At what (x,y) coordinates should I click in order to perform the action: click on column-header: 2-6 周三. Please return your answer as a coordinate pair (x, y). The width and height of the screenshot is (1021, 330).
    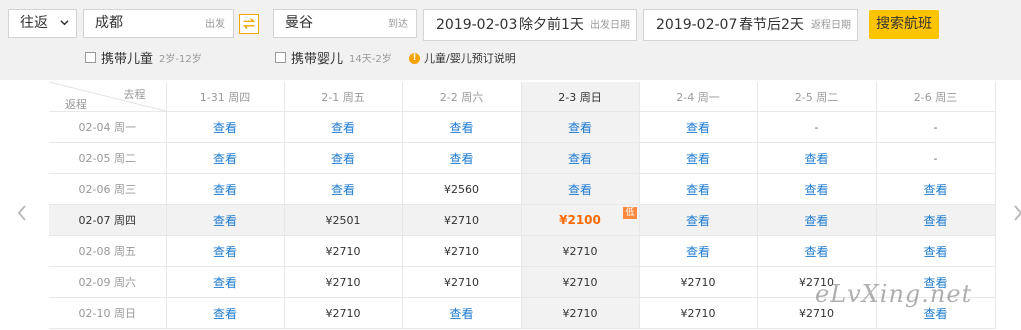
    Looking at the image, I should click on (936, 97).